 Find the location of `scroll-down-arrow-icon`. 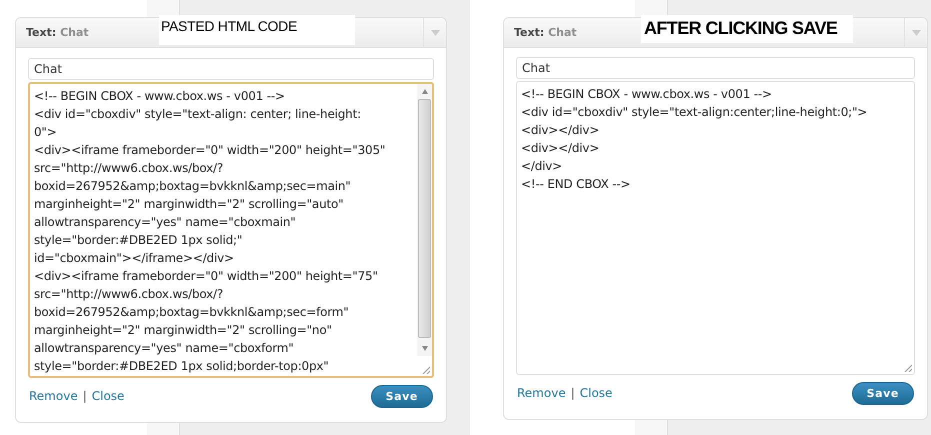

scroll-down-arrow-icon is located at coordinates (425, 348).